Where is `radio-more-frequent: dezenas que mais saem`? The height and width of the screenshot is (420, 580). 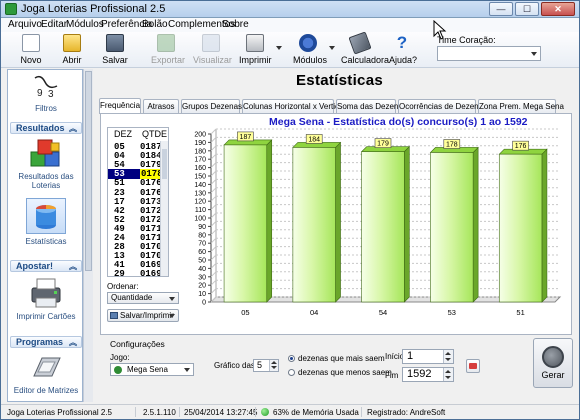 radio-more-frequent: dezenas que mais saem is located at coordinates (336, 358).